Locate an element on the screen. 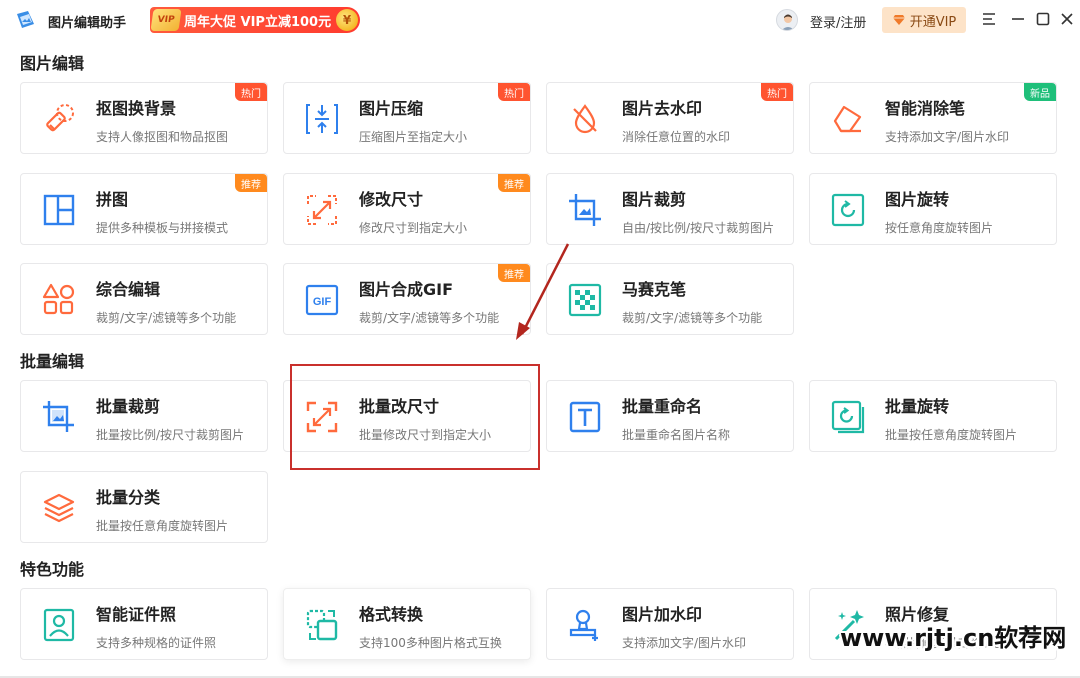 Image resolution: width=1080 pixels, height=678 pixels. minimize-icon is located at coordinates (1018, 19).